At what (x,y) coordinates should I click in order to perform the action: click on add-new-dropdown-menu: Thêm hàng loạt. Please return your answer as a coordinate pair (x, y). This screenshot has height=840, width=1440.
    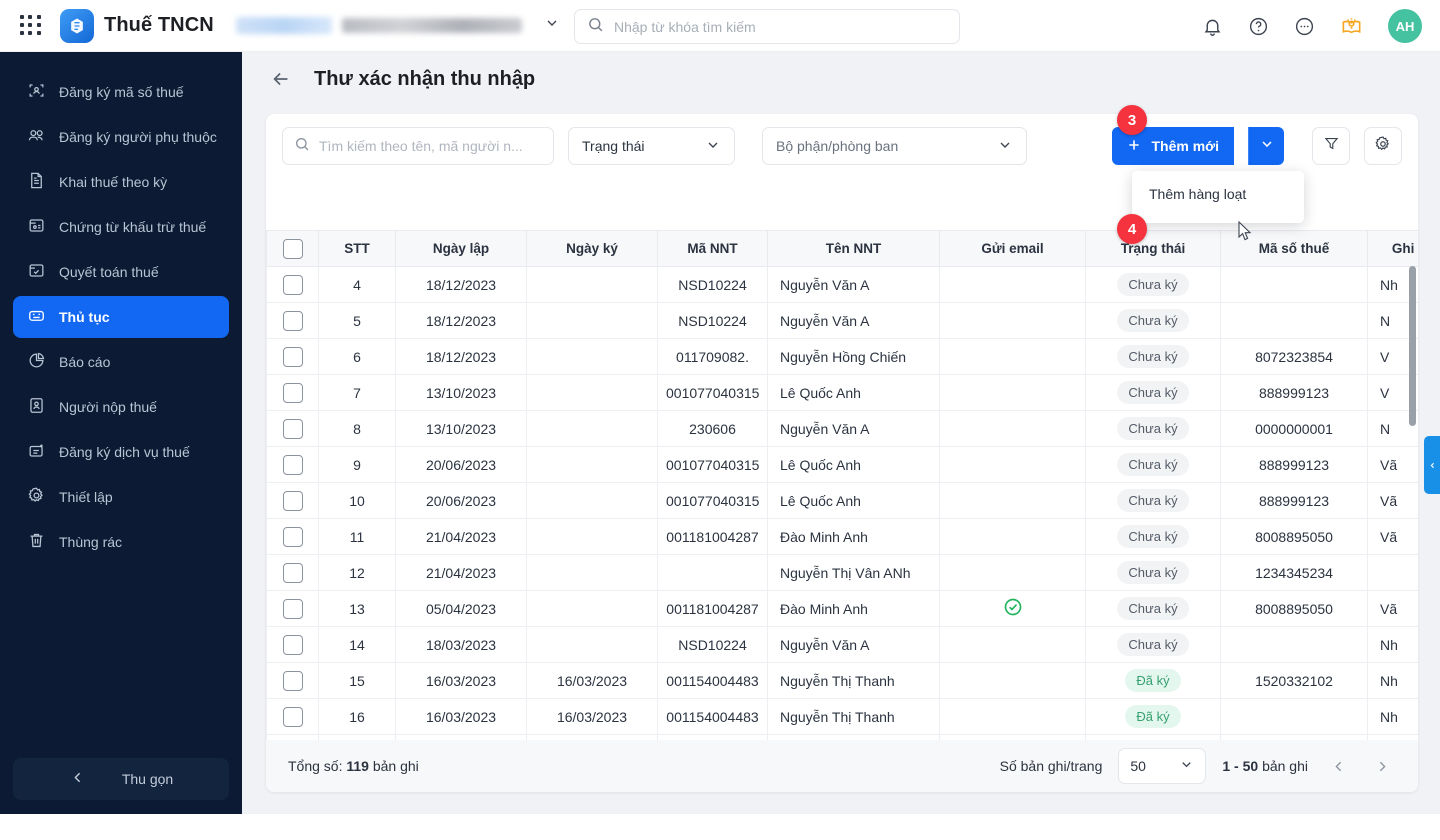
    Looking at the image, I should click on (1218, 197).